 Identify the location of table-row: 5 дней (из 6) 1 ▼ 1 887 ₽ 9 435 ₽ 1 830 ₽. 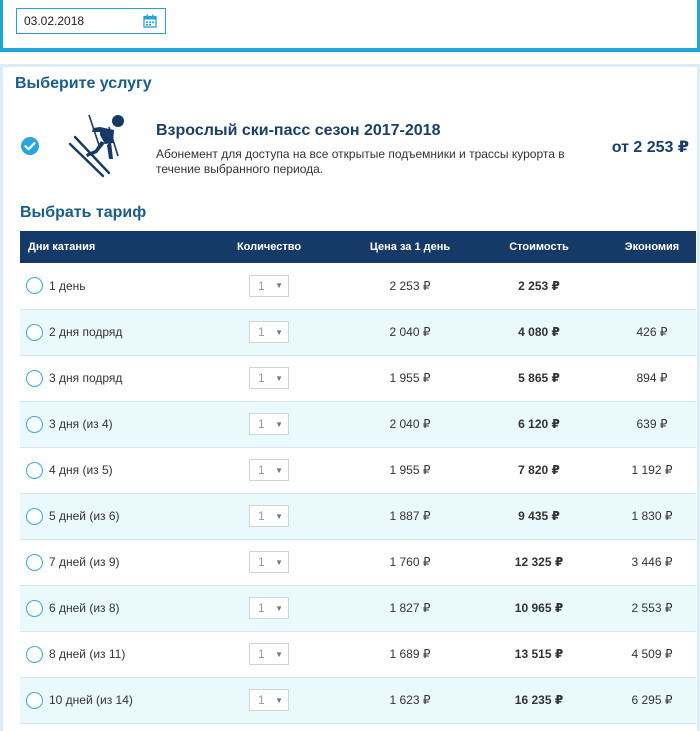
(358, 516).